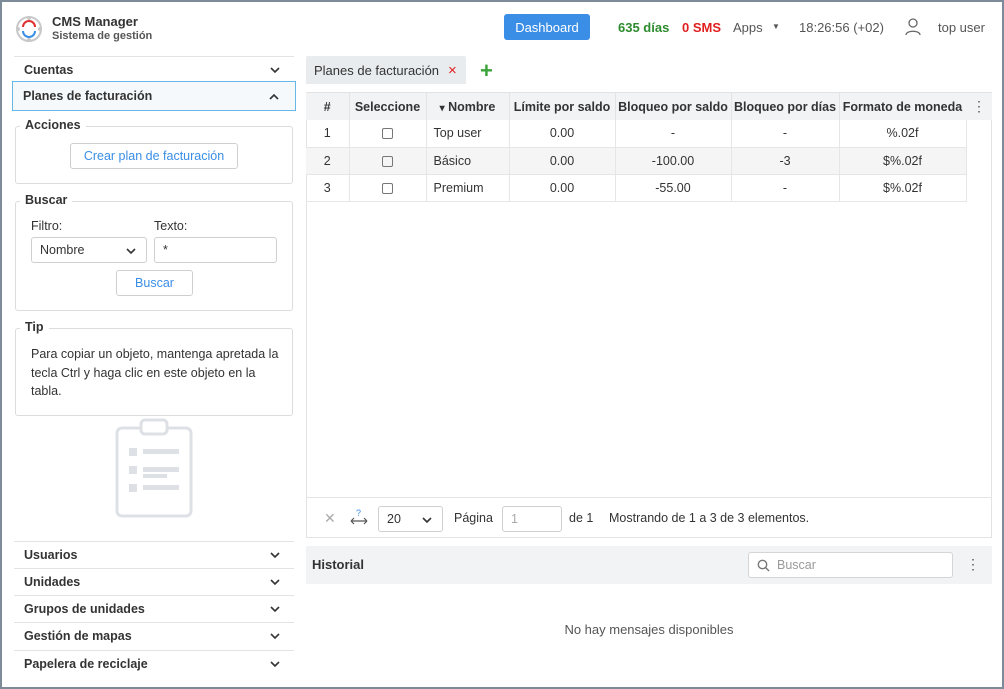  Describe the element at coordinates (328, 106) in the screenshot. I see `column-header-number: #` at that location.